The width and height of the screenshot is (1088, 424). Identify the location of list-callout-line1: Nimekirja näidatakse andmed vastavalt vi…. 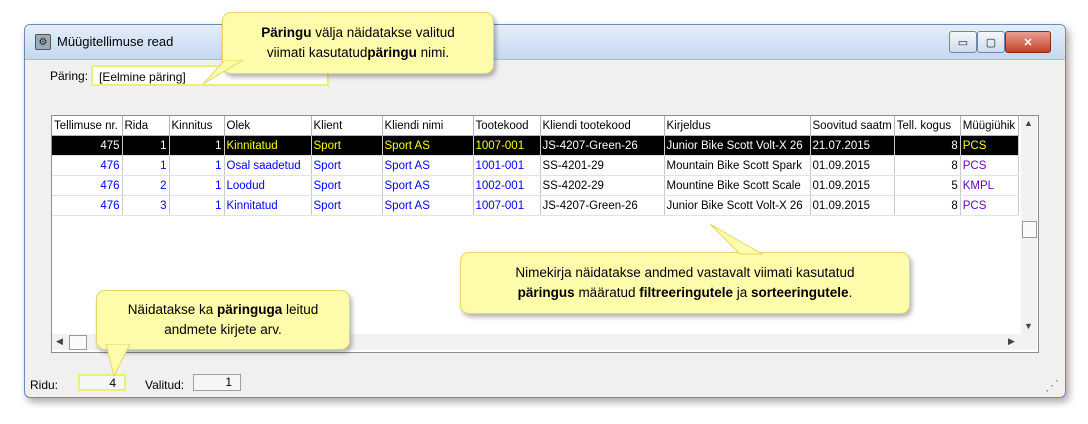
(685, 272).